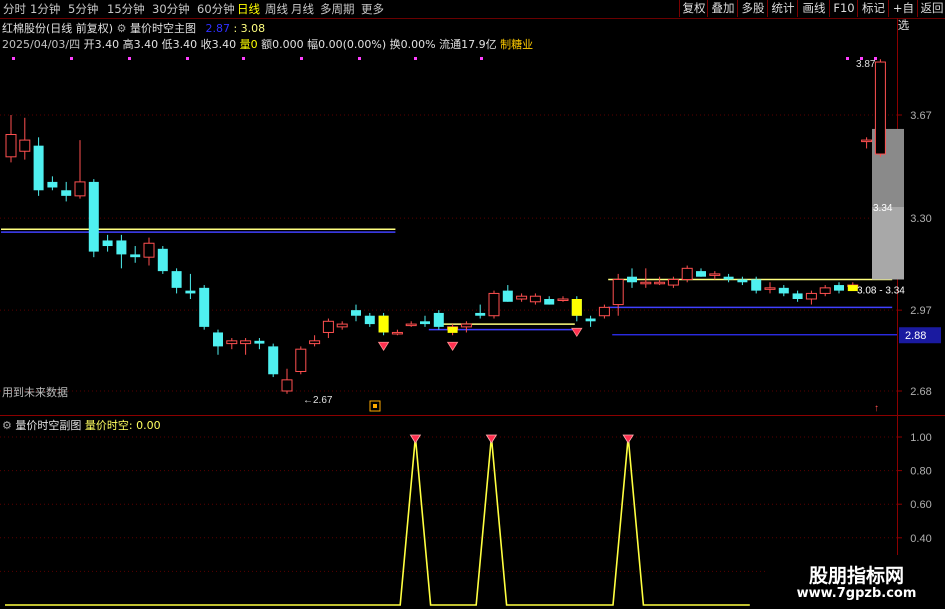 This screenshot has height=609, width=945. Describe the element at coordinates (375, 406) in the screenshot. I see `info-mine-icon-inner` at that location.